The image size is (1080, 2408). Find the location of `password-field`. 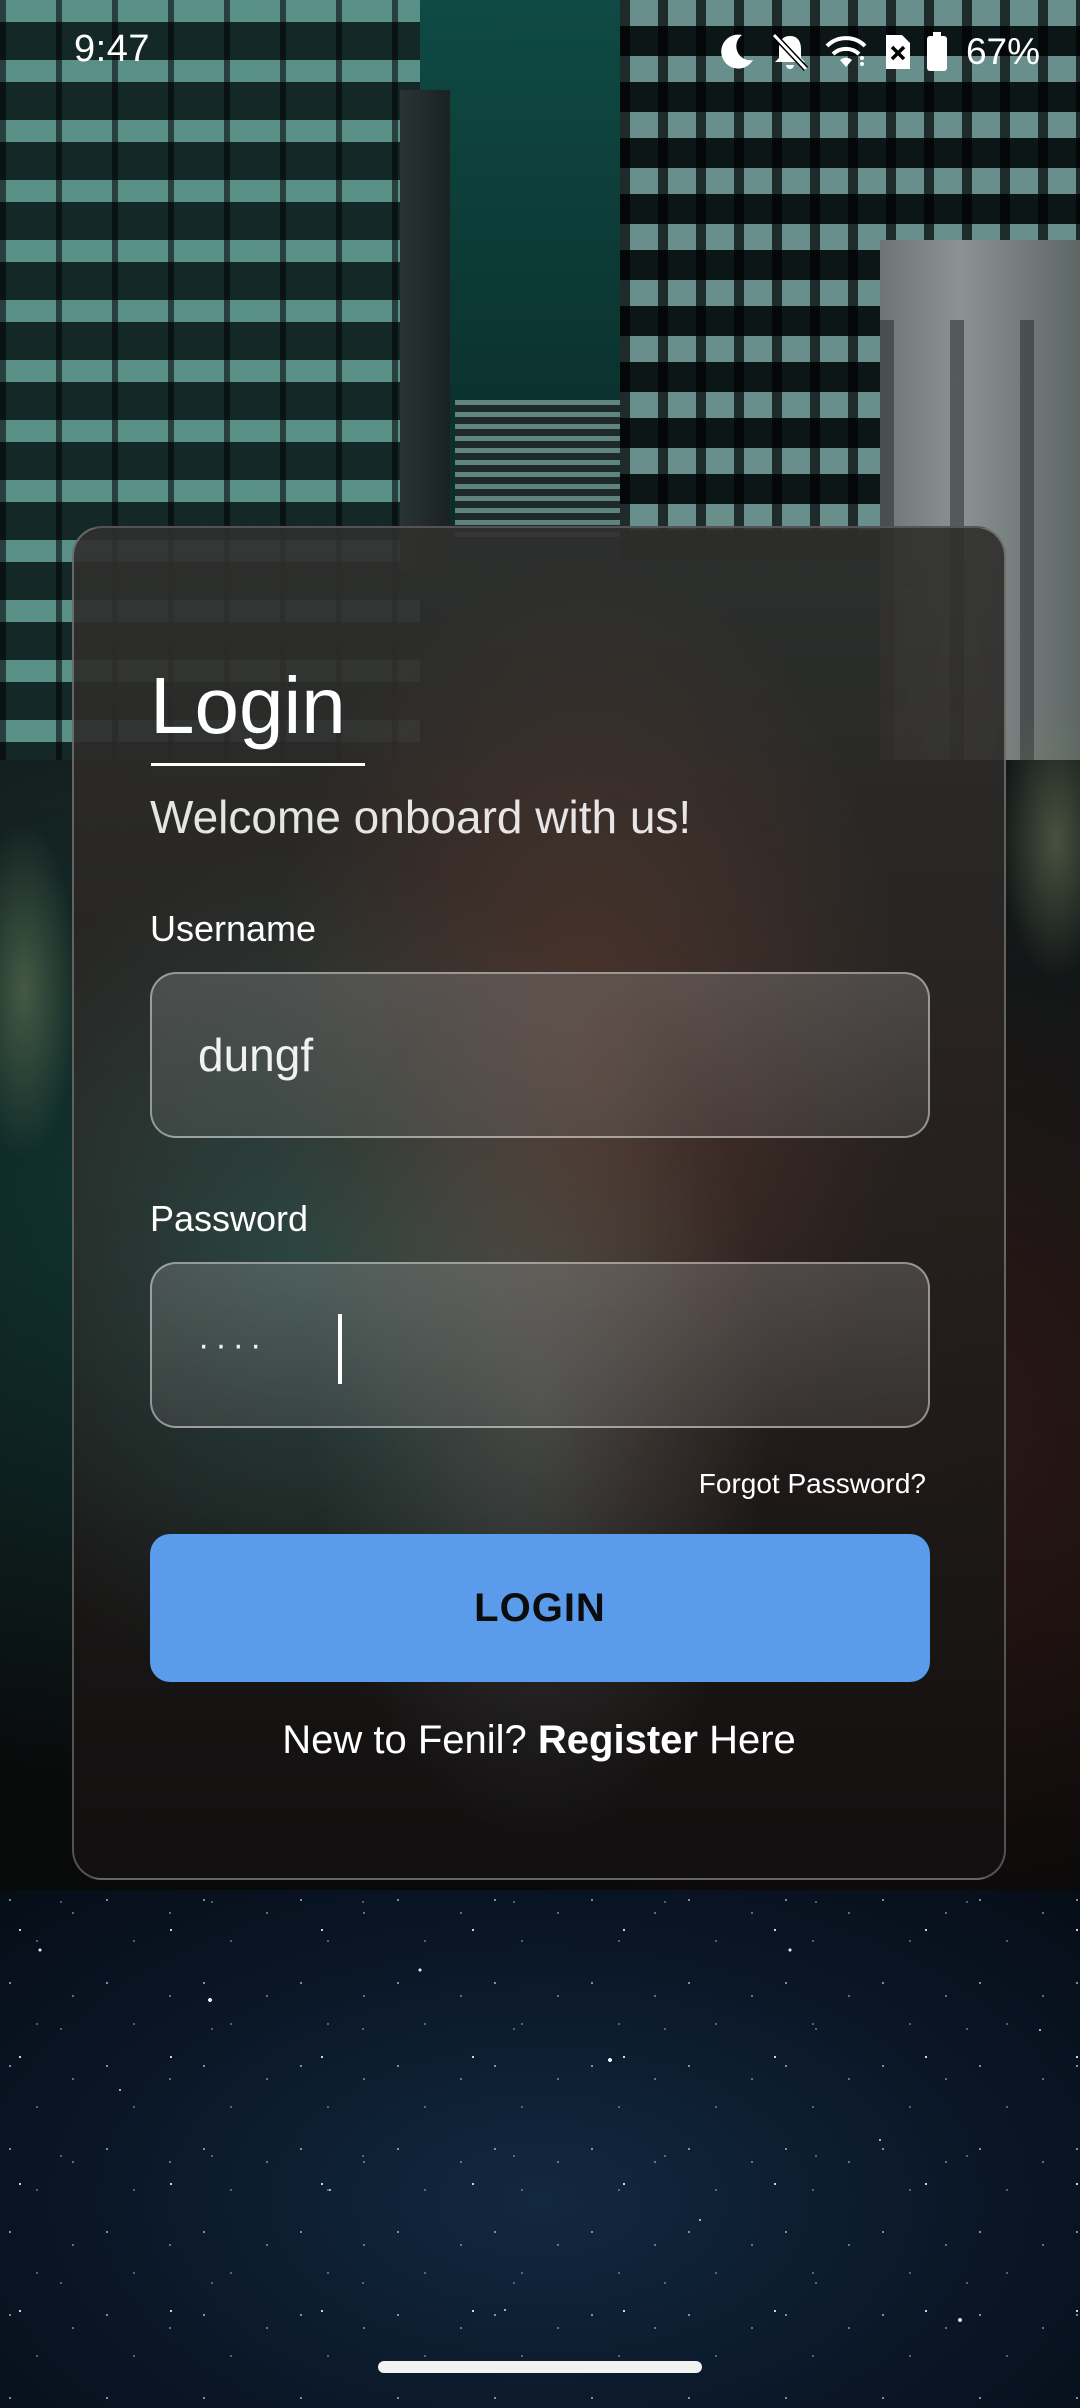

password-field is located at coordinates (540, 1345).